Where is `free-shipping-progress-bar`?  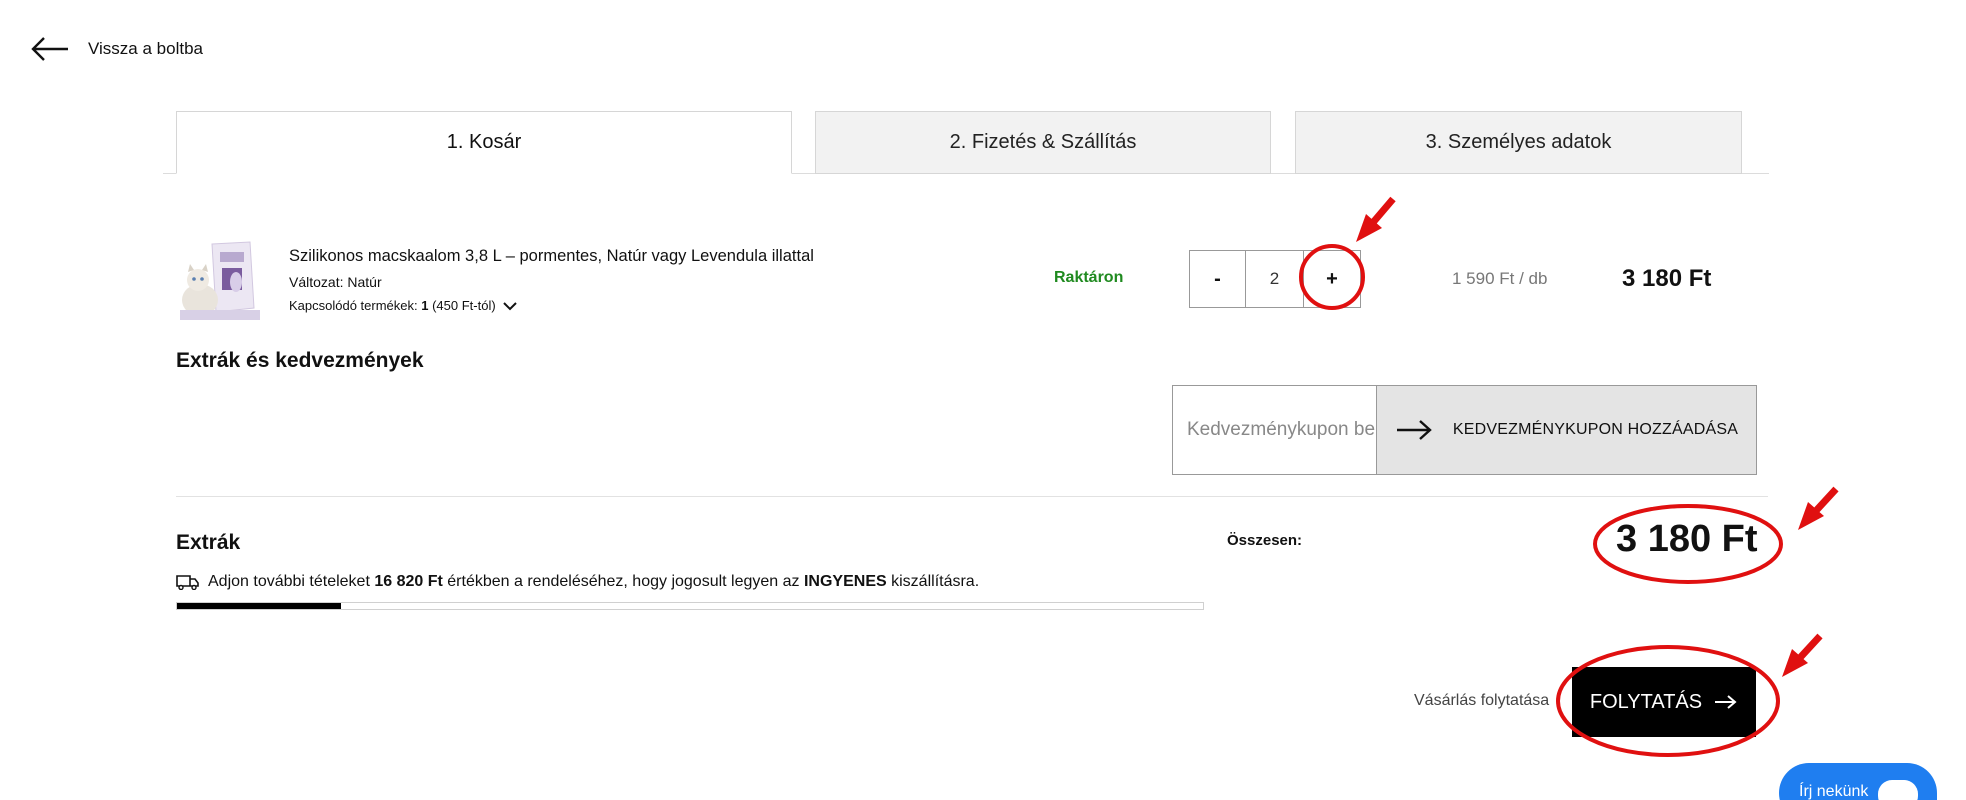 free-shipping-progress-bar is located at coordinates (690, 606).